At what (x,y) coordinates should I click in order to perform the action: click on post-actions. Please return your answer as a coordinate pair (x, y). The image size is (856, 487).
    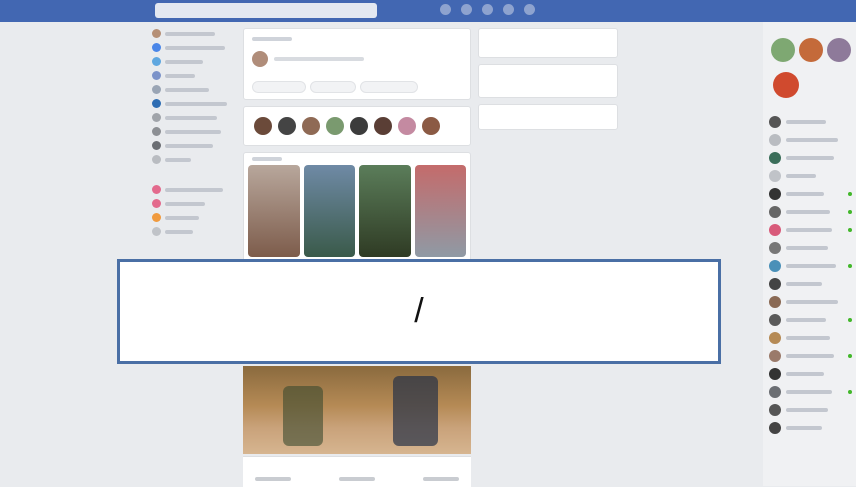
    Looking at the image, I should click on (357, 471).